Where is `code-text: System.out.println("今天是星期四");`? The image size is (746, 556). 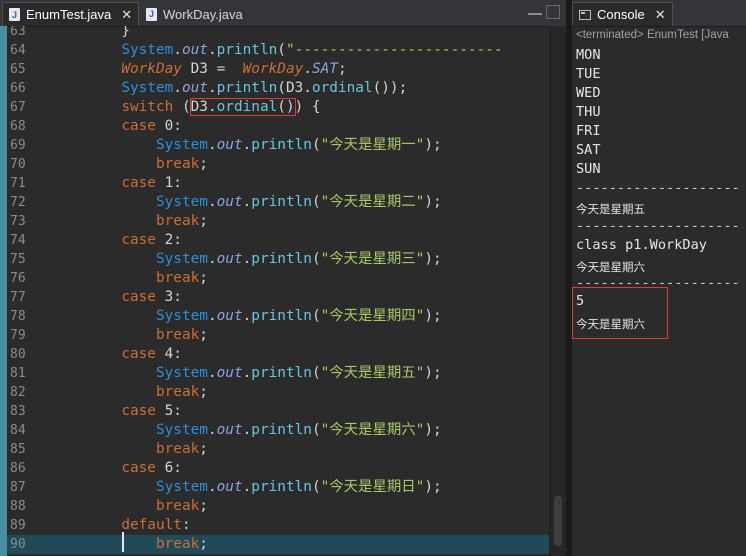
code-text: System.out.println("今天是星期四"); is located at coordinates (247, 316).